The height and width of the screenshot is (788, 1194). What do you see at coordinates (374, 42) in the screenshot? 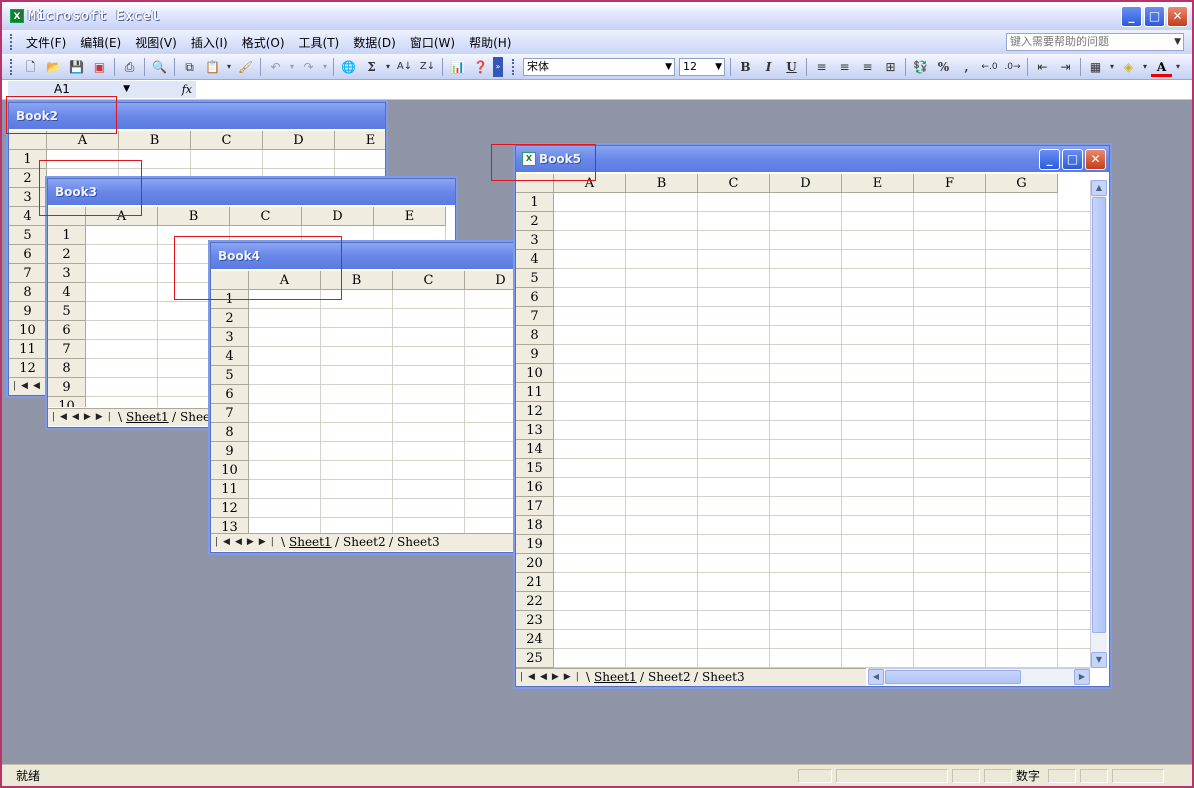
I see `menu-item: 数据(D)` at bounding box center [374, 42].